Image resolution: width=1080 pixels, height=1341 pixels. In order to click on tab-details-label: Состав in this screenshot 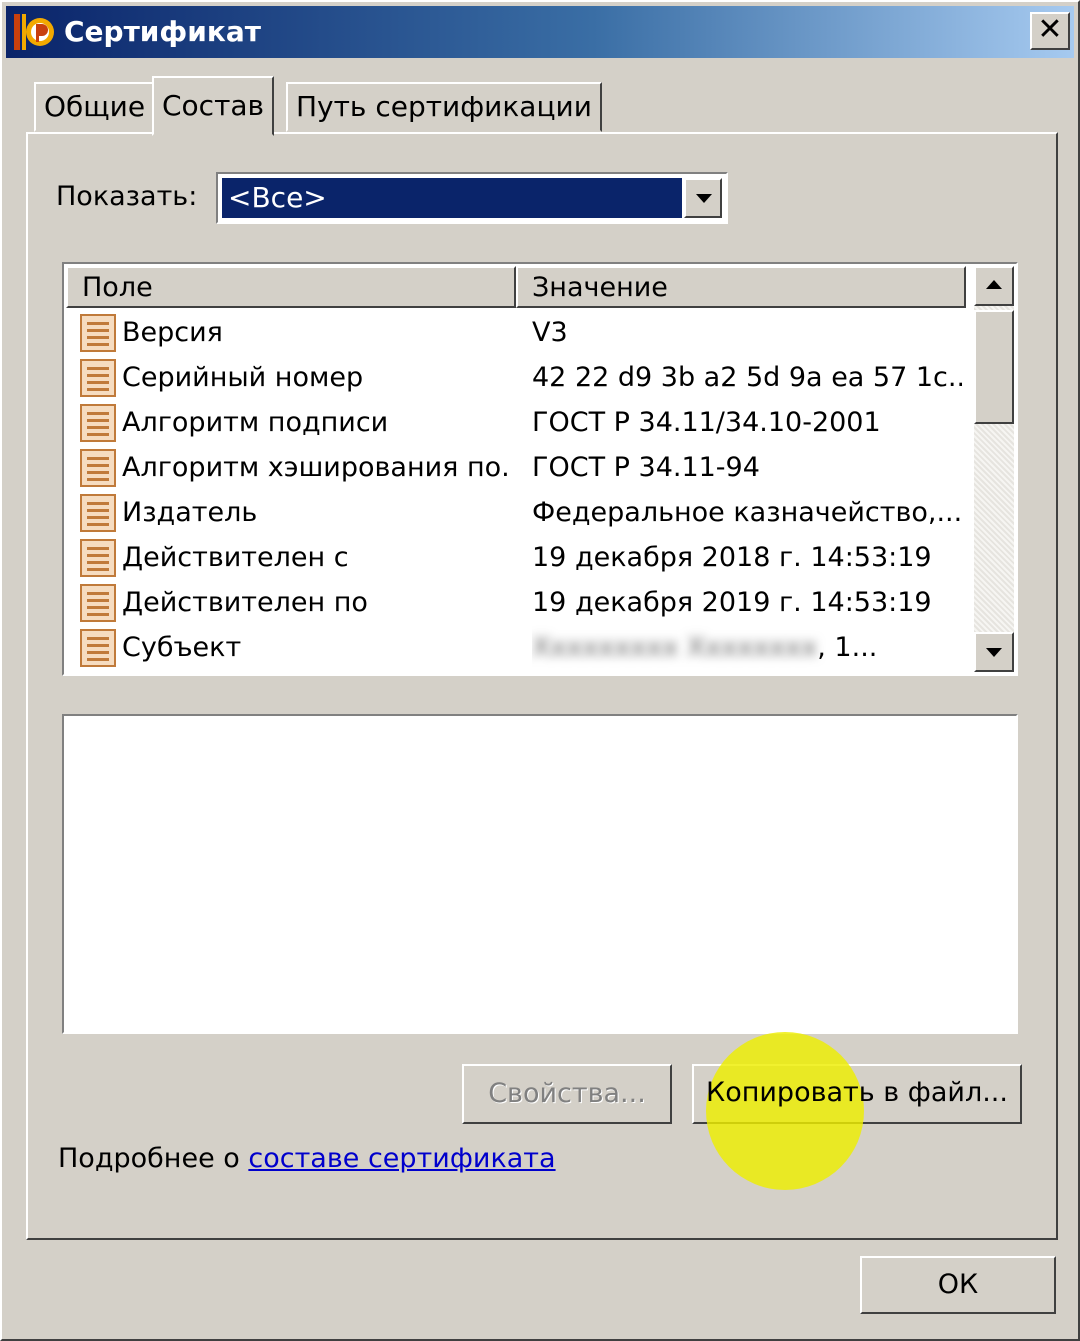, I will do `click(213, 105)`.